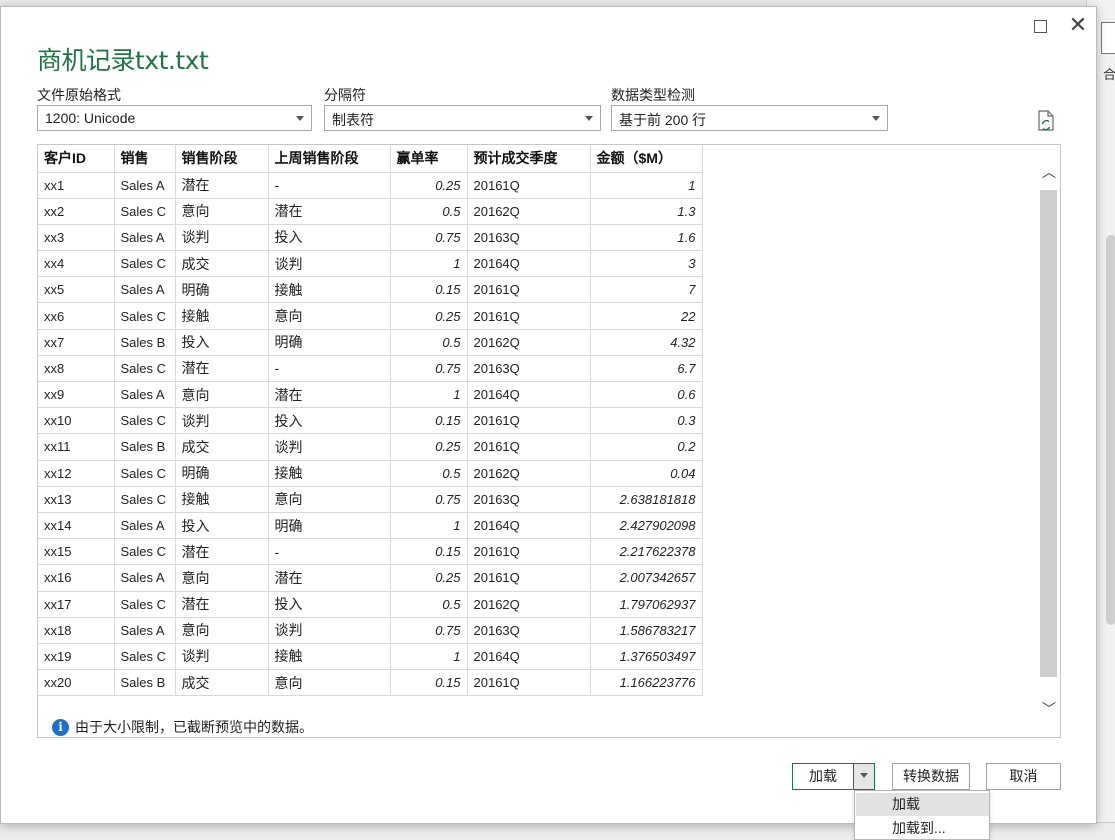  Describe the element at coordinates (76, 604) in the screenshot. I see `customer-id-cell: xx17` at that location.